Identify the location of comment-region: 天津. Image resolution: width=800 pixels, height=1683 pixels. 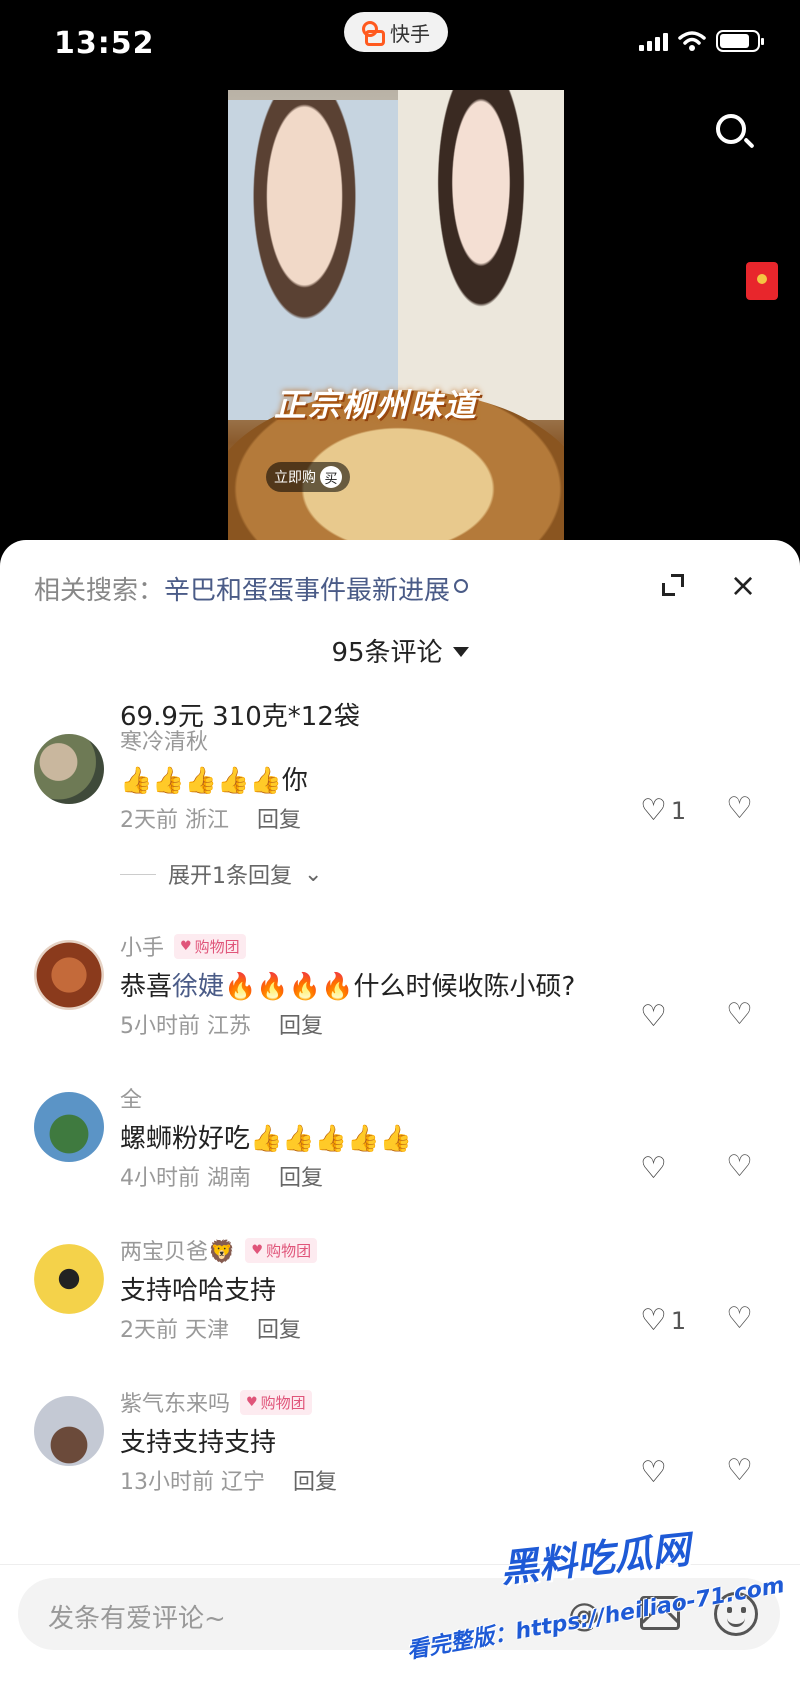
(207, 1330).